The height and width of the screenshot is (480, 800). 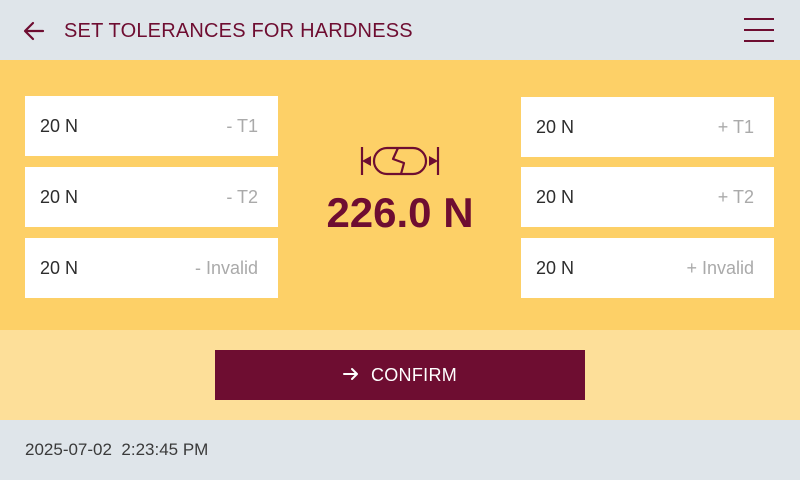 What do you see at coordinates (59, 268) in the screenshot?
I see `minus-invalid-value: 20 N` at bounding box center [59, 268].